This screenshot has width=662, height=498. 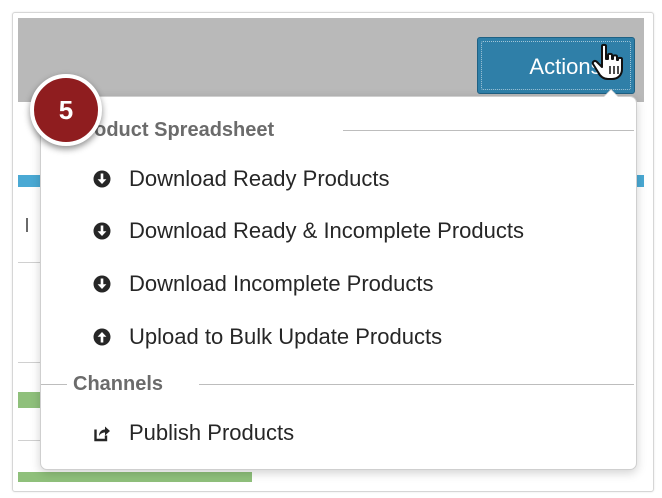 What do you see at coordinates (27, 225) in the screenshot?
I see `background-column-marker` at bounding box center [27, 225].